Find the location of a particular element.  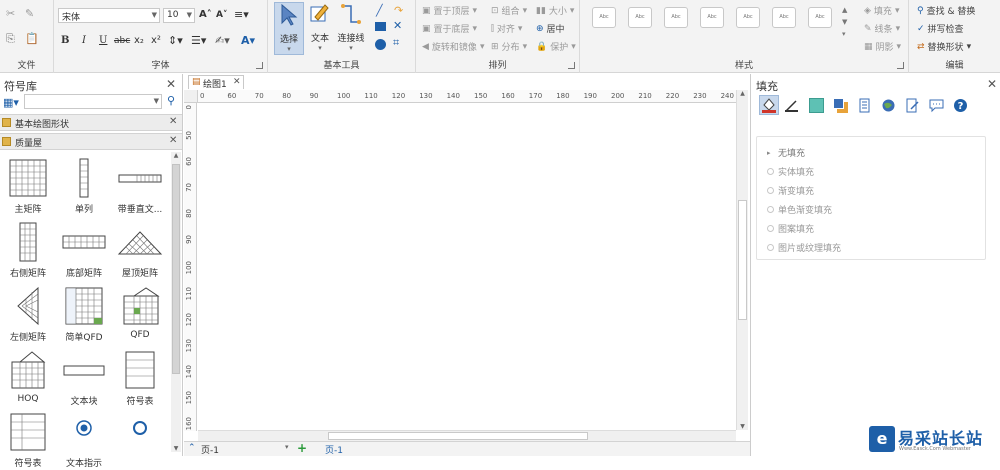

group-button: ⊡ 组合 ▾ is located at coordinates (509, 11).